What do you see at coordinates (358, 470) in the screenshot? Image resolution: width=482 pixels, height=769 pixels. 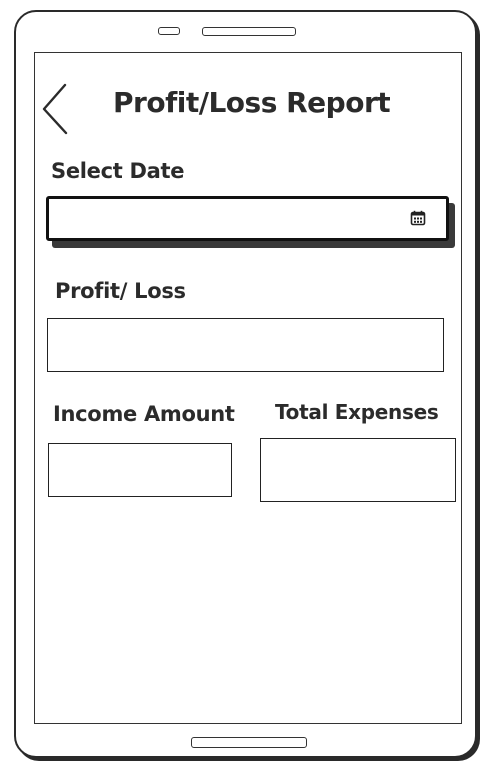 I see `total-expenses-field` at bounding box center [358, 470].